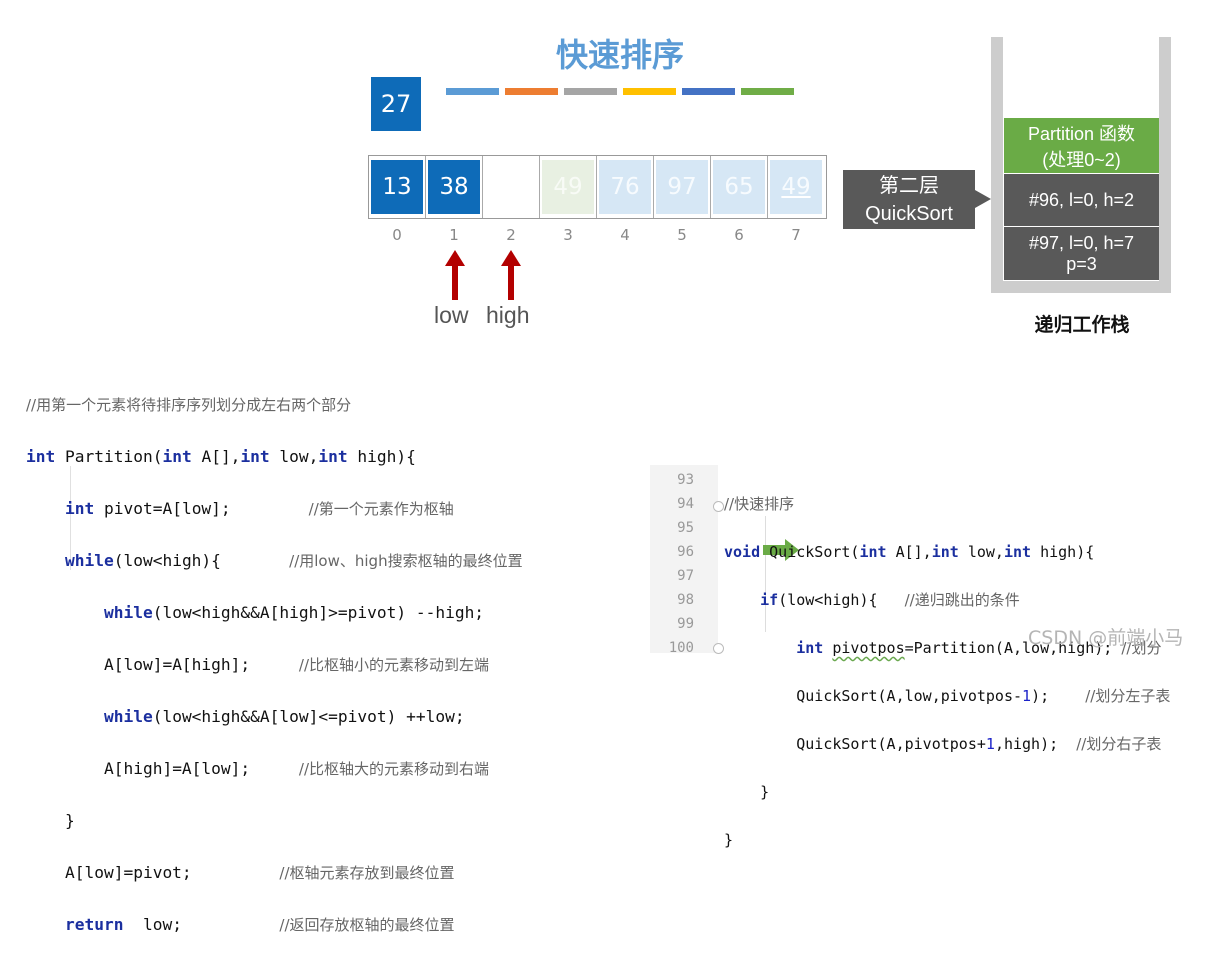 This screenshot has width=1217, height=964. I want to click on stack-frame-97: #97, l=0, h=7 p=3, so click(1081, 253).